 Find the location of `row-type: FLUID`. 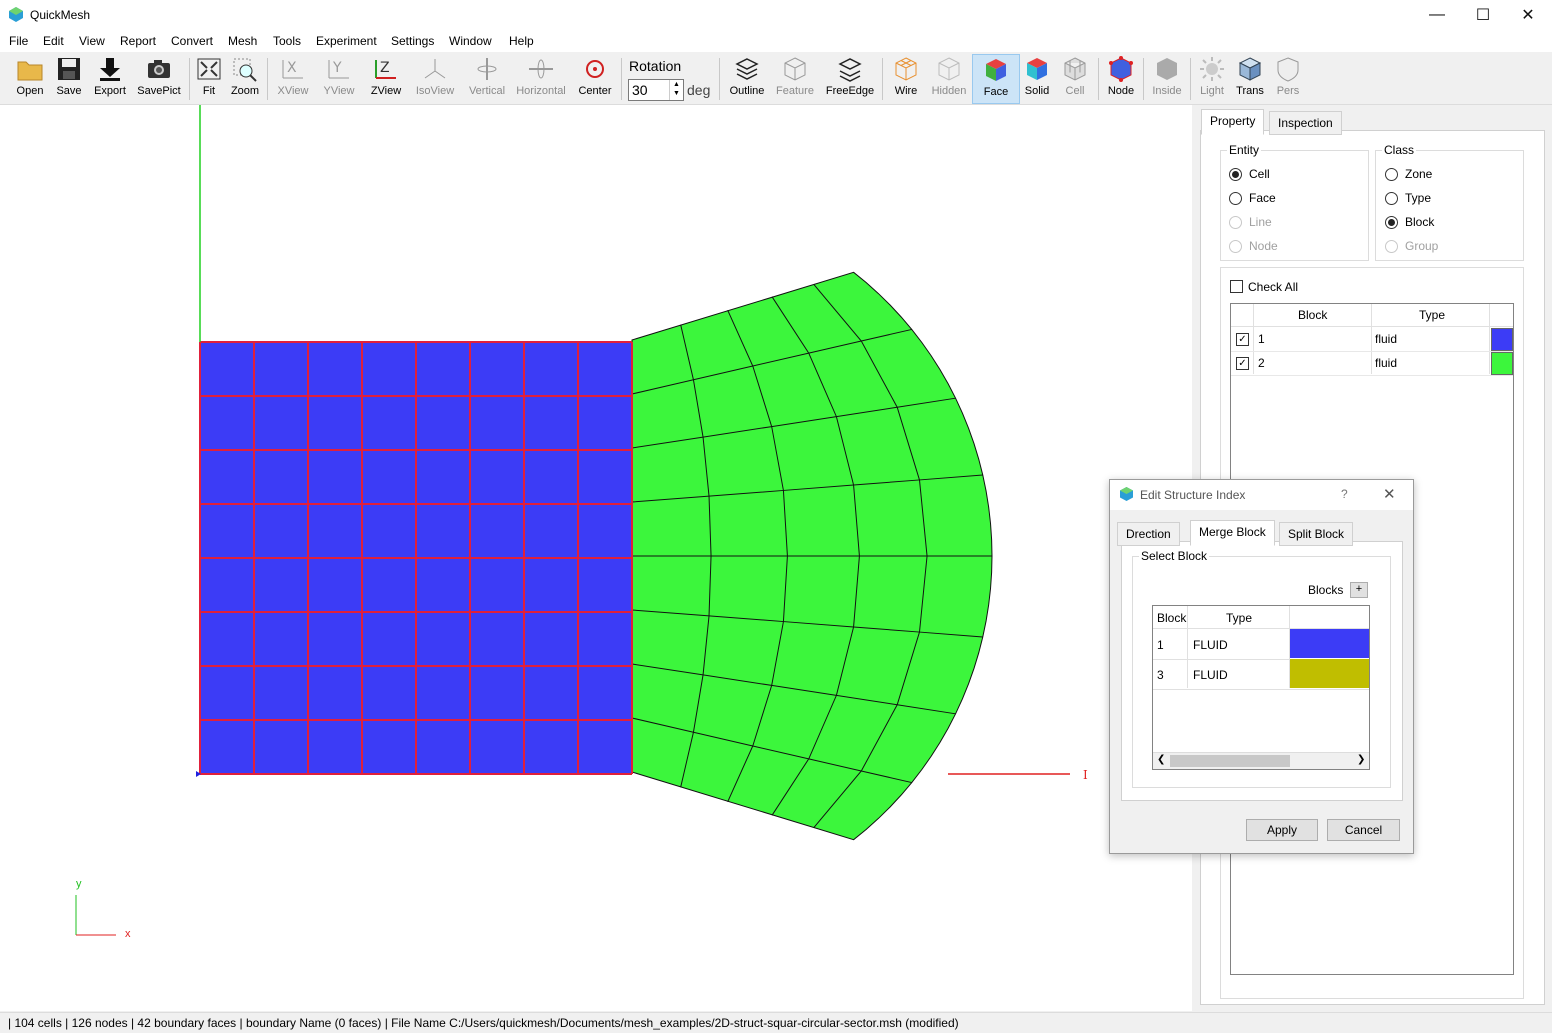

row-type: FLUID is located at coordinates (1210, 645).